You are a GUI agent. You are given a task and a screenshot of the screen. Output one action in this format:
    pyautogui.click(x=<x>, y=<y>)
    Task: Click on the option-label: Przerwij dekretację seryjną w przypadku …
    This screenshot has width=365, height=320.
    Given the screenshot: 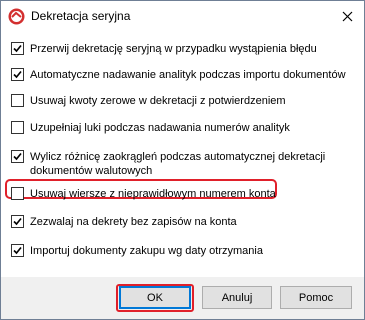 What is the action you would take?
    pyautogui.click(x=173, y=49)
    